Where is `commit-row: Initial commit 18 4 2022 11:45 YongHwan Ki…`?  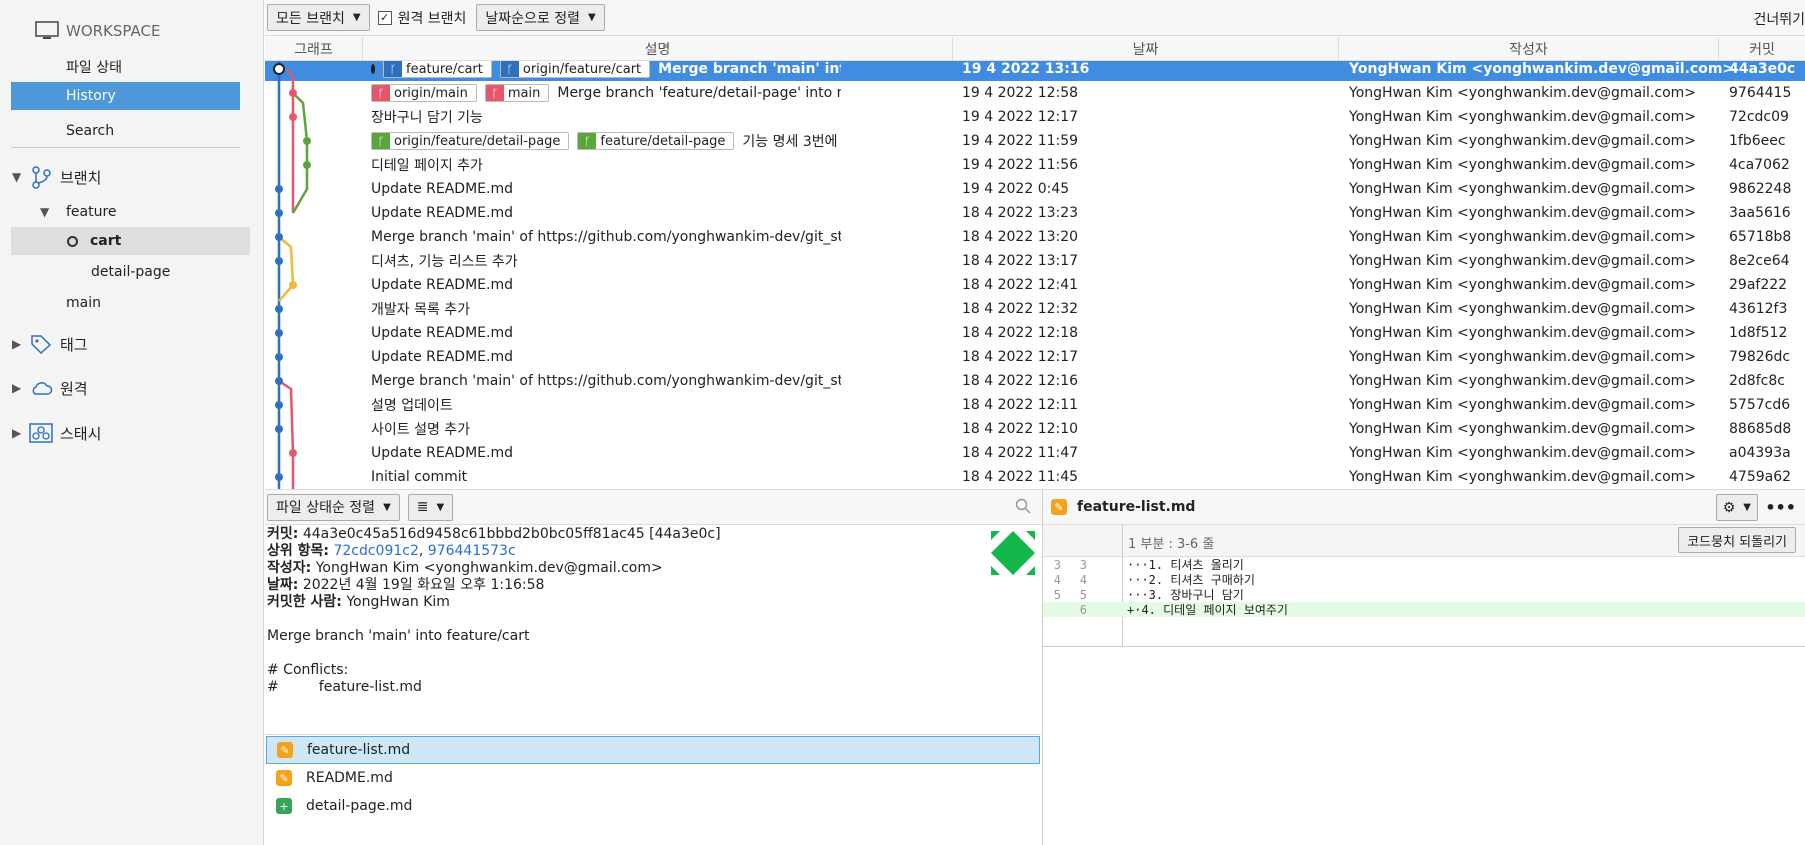 commit-row: Initial commit 18 4 2022 11:45 YongHwan Ki… is located at coordinates (1035, 477).